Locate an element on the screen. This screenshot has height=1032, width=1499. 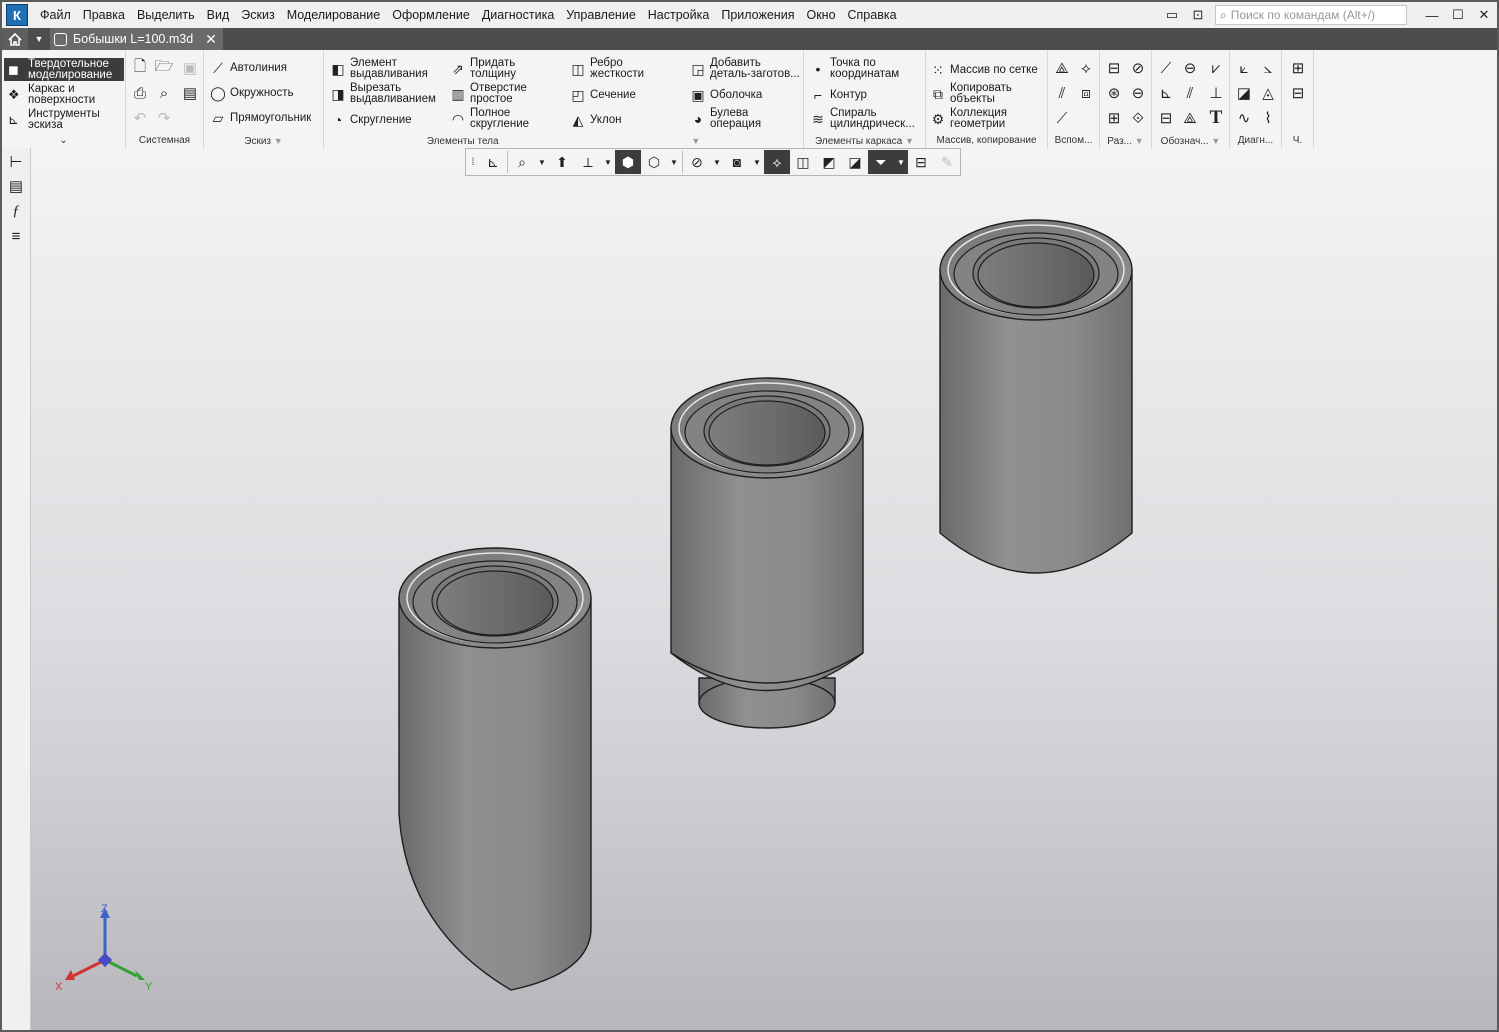
grid-array-button: ⁙ Массив по сетке is located at coordinates (984, 70).